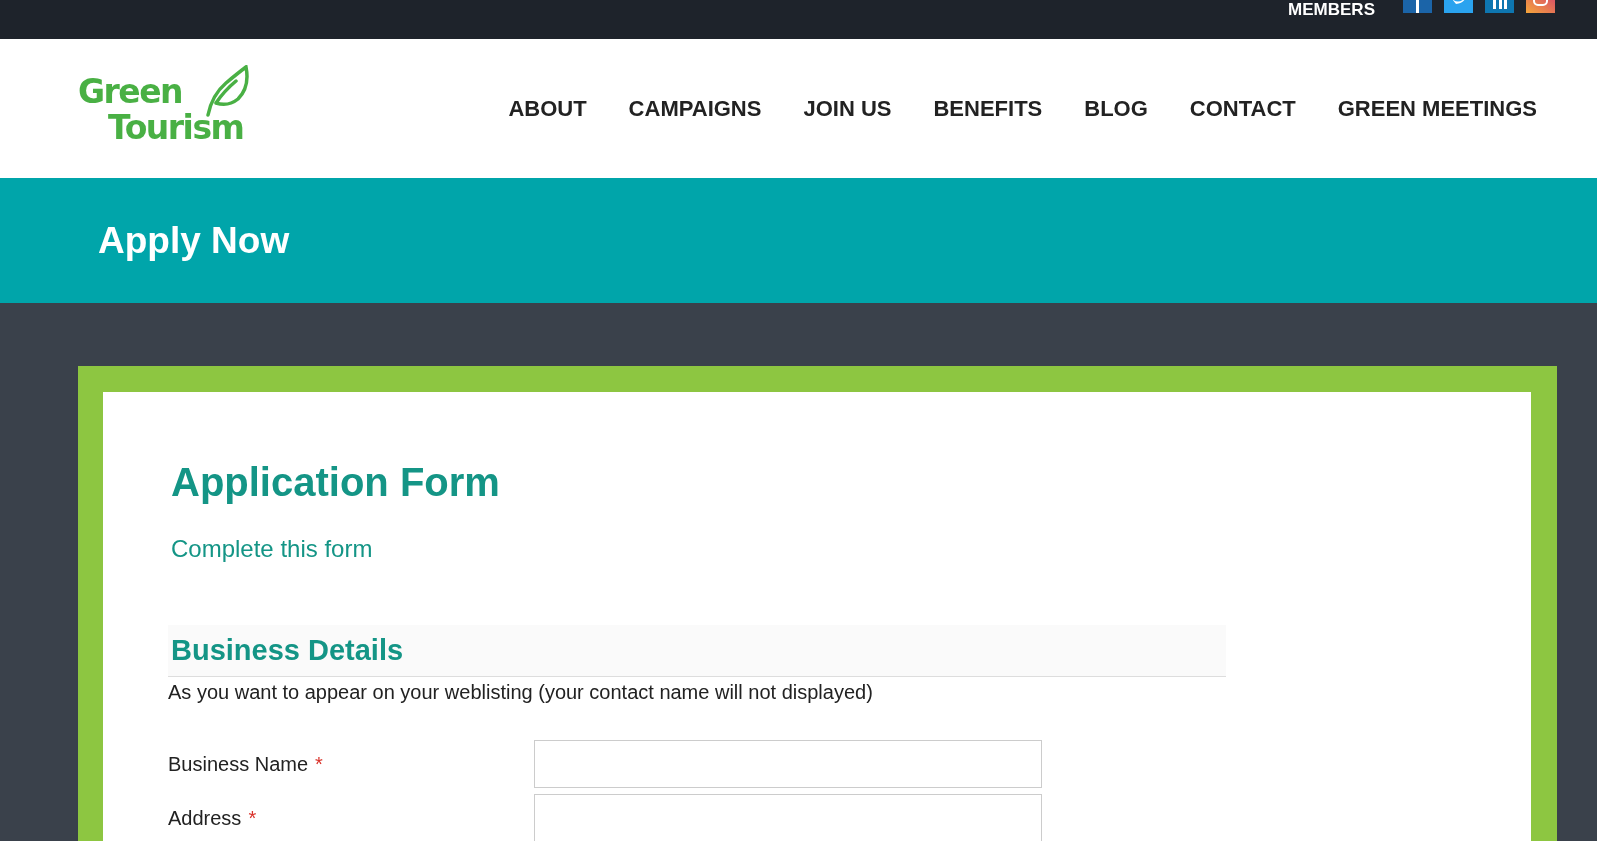 This screenshot has height=841, width=1597. Describe the element at coordinates (287, 650) in the screenshot. I see `section-title: Business Details` at that location.